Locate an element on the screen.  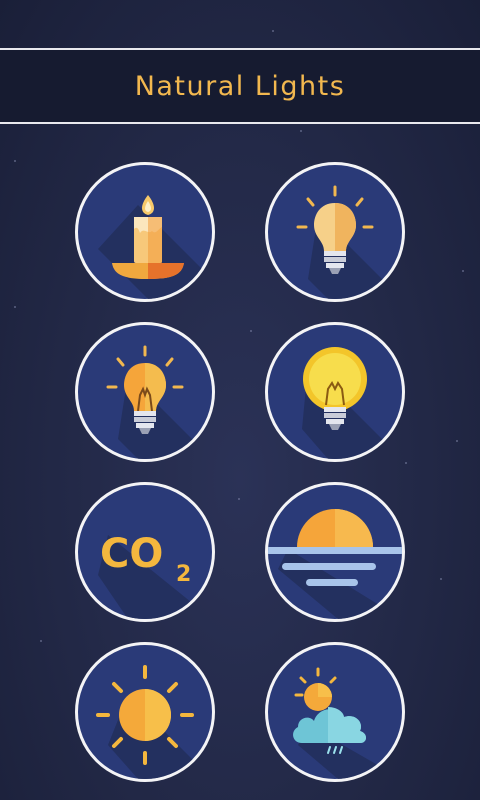
tile-sunset is located at coordinates (335, 552).